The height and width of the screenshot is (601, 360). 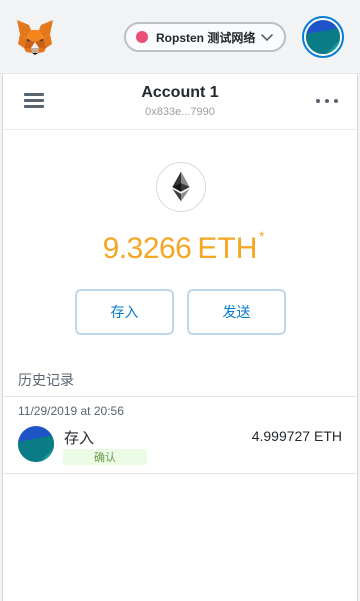 What do you see at coordinates (236, 312) in the screenshot?
I see `send-button: 发送` at bounding box center [236, 312].